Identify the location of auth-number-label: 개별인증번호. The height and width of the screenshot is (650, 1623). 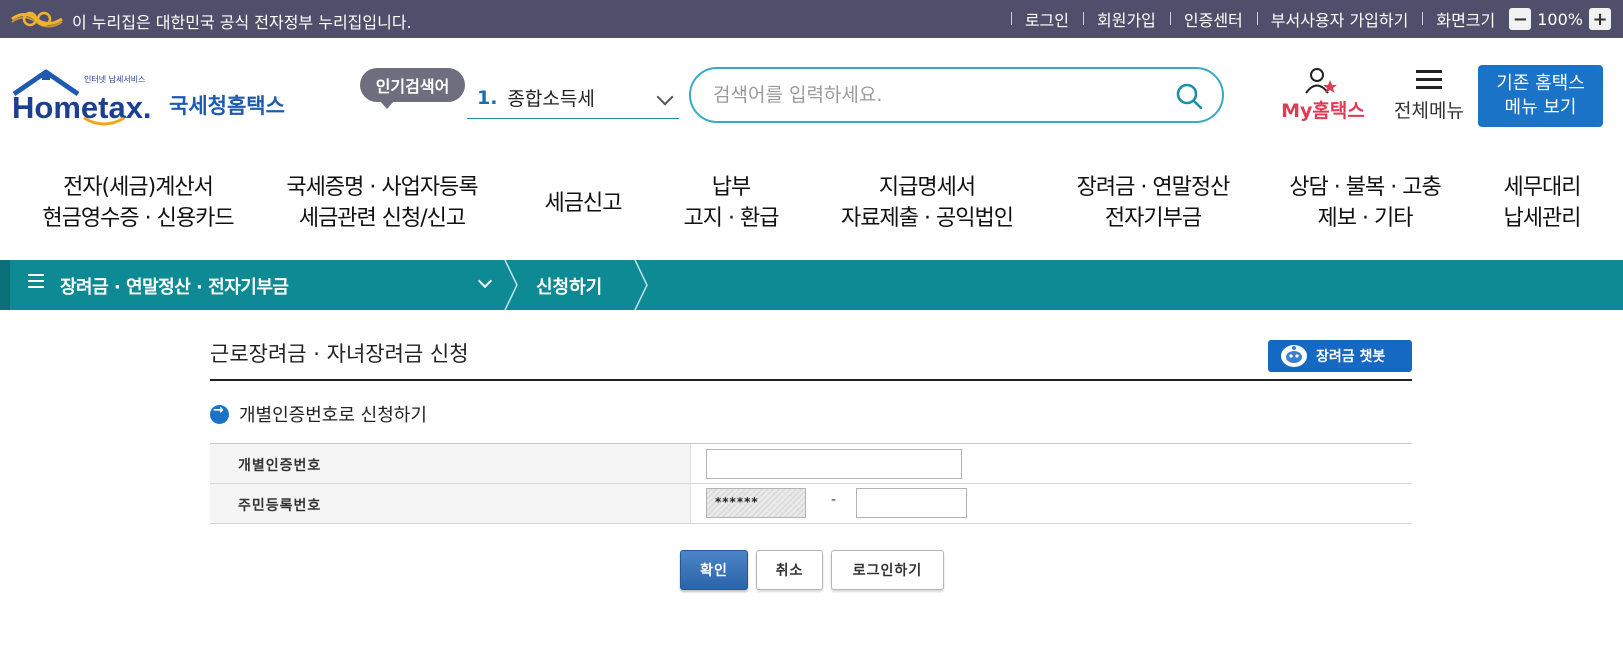
(450, 463).